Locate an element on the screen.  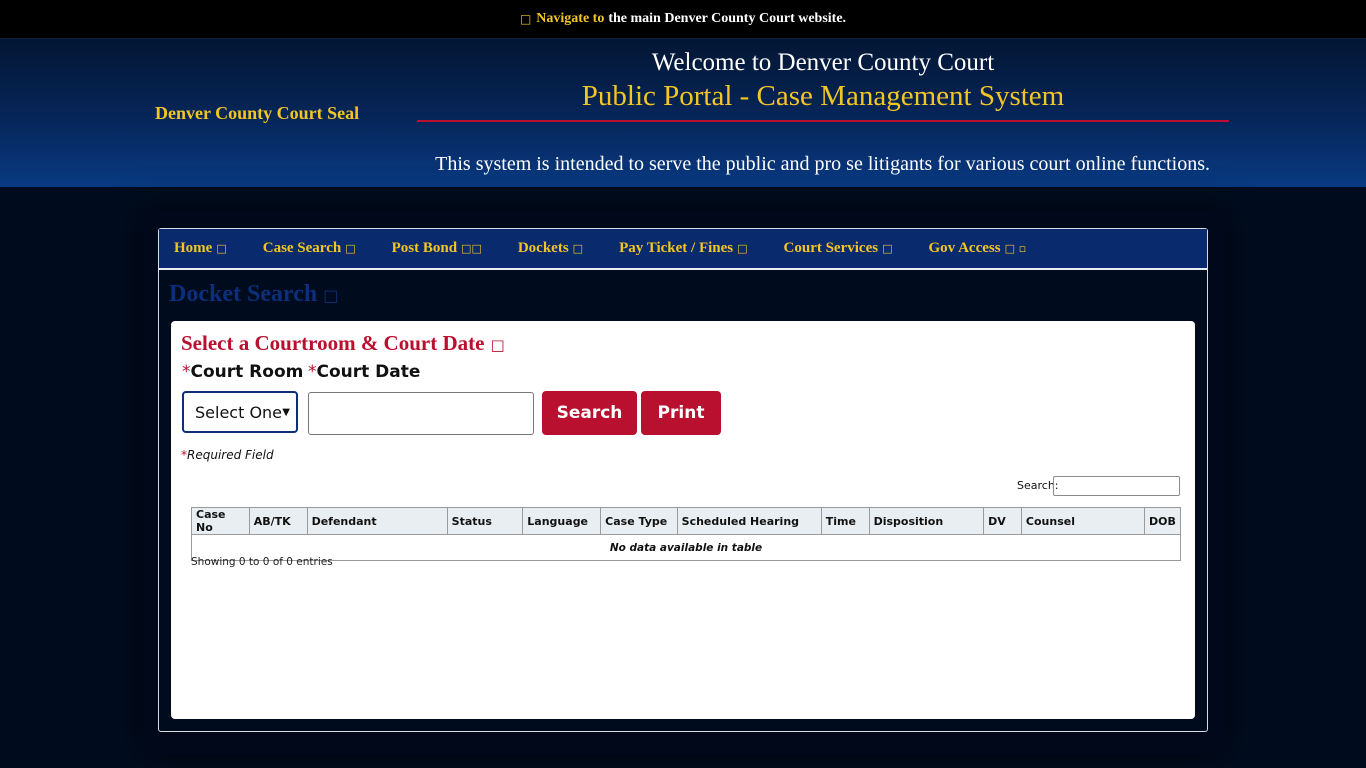
nav-post-bond: Post Bond □□ is located at coordinates (437, 248).